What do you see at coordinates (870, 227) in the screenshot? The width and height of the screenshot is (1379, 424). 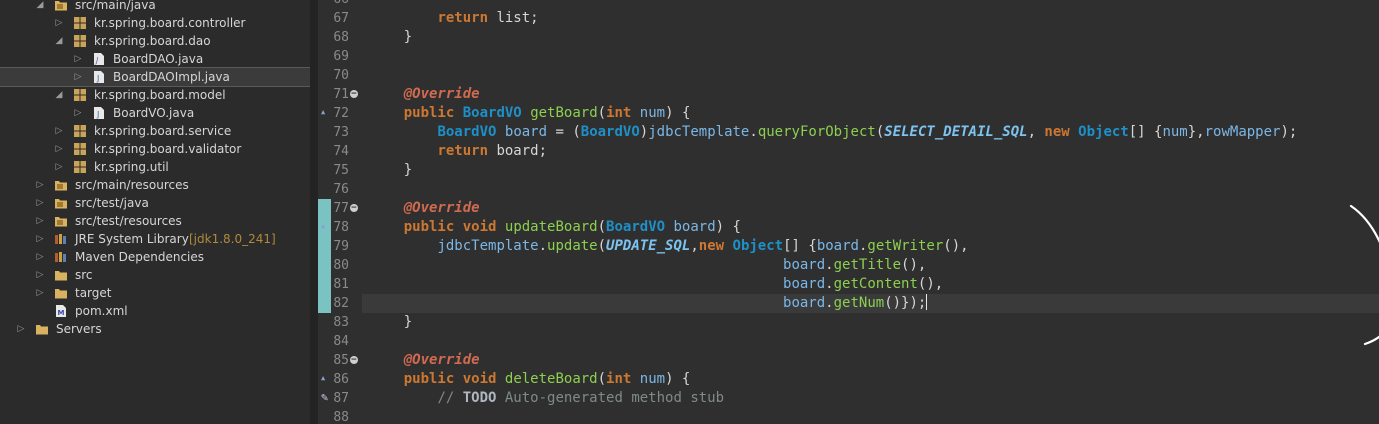 I see `code-line: public void updateBoard(BoardVO board) {` at bounding box center [870, 227].